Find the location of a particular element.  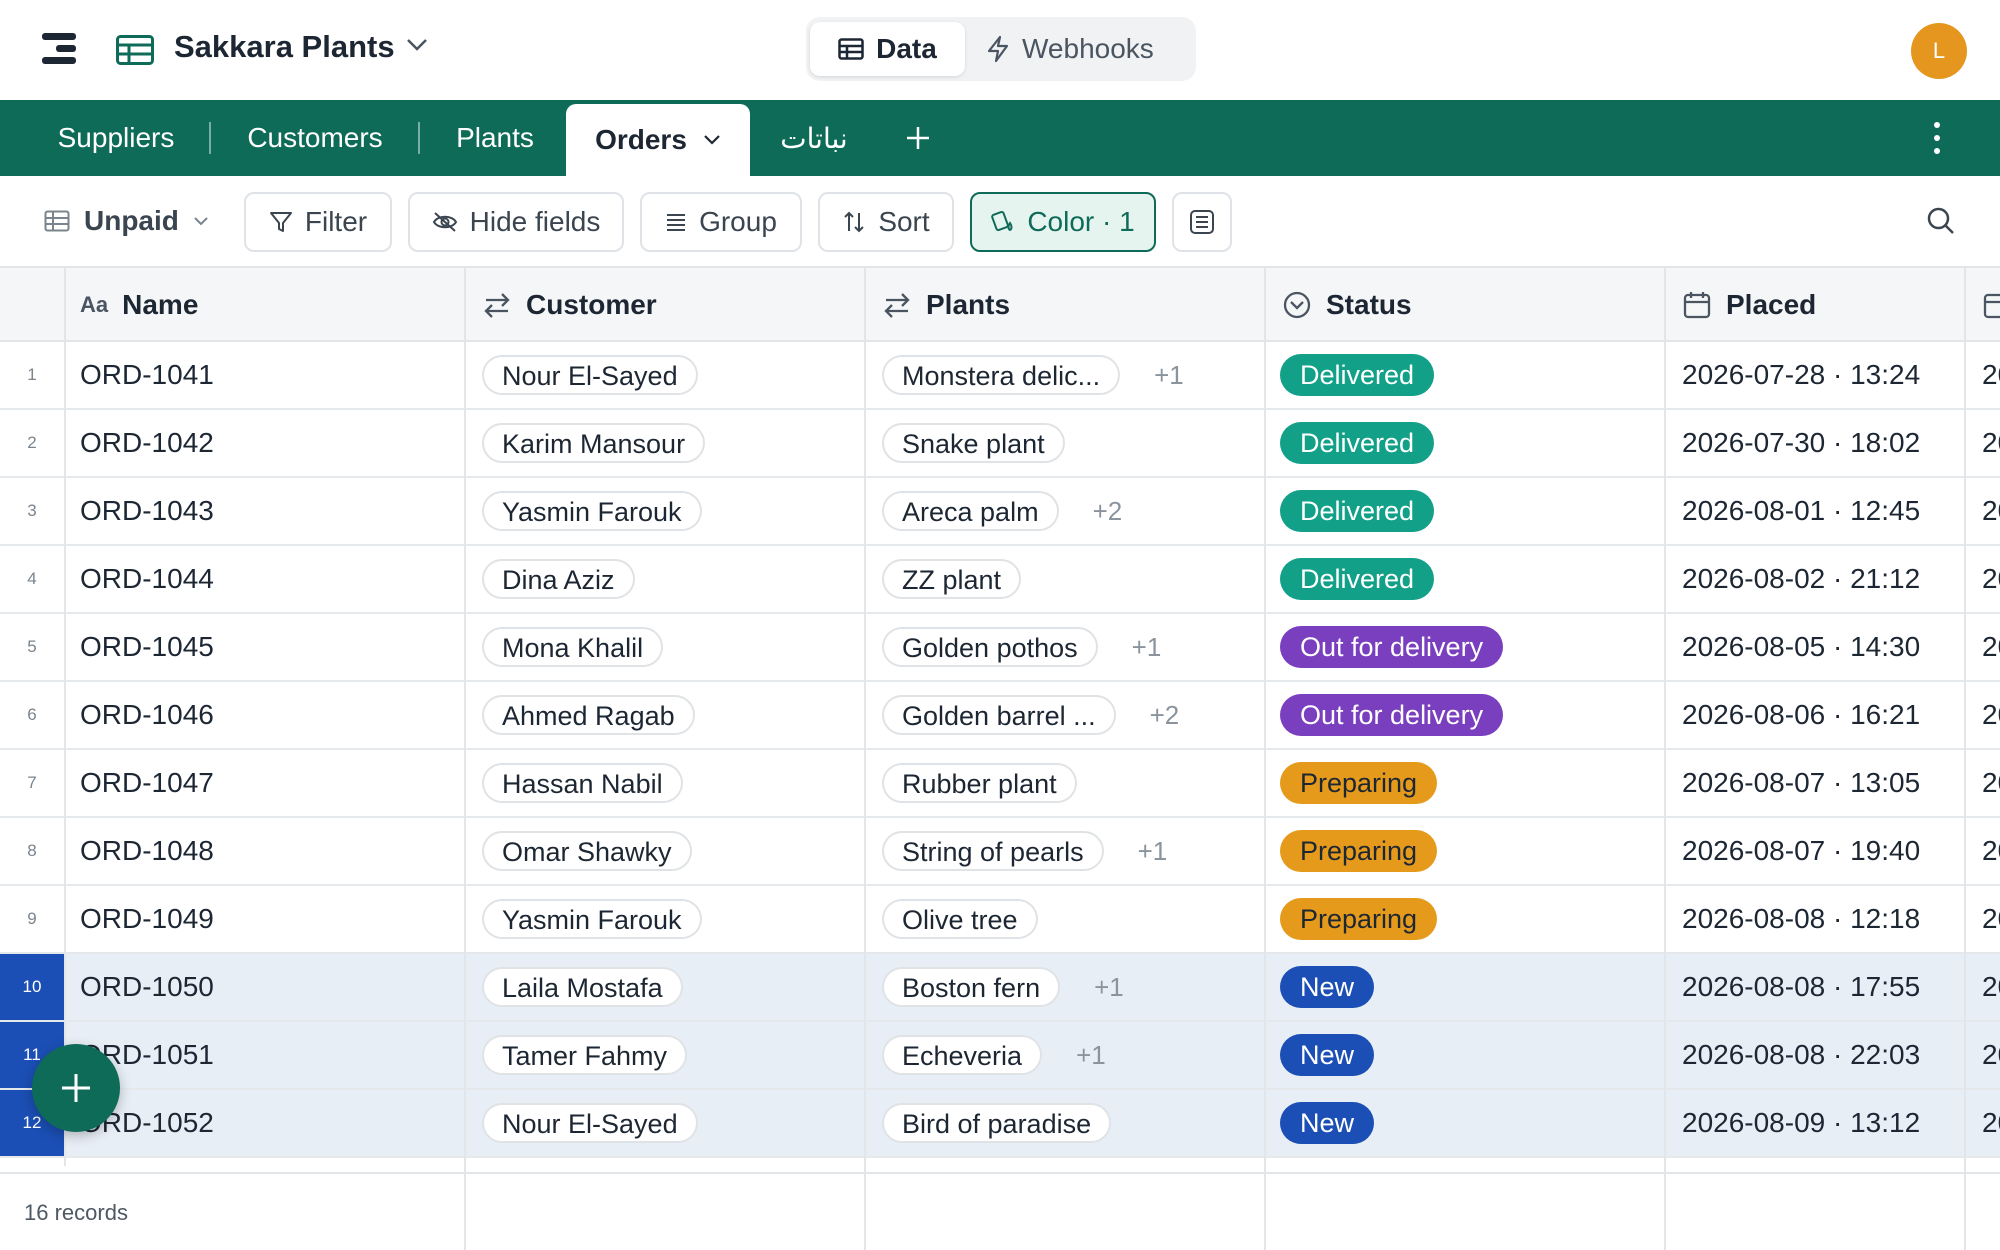

order-name-cell: ORD-1044 is located at coordinates (147, 579).